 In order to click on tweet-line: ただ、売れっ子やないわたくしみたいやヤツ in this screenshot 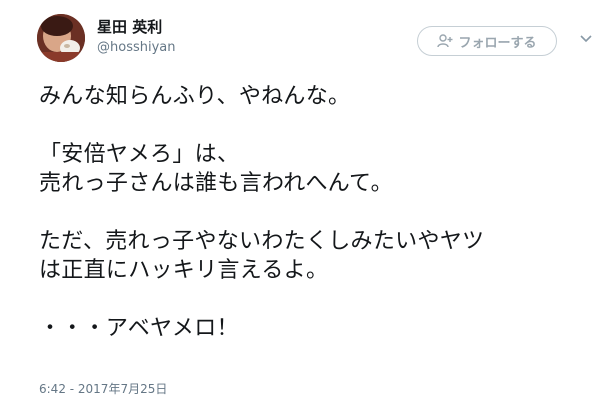, I will do `click(262, 241)`.